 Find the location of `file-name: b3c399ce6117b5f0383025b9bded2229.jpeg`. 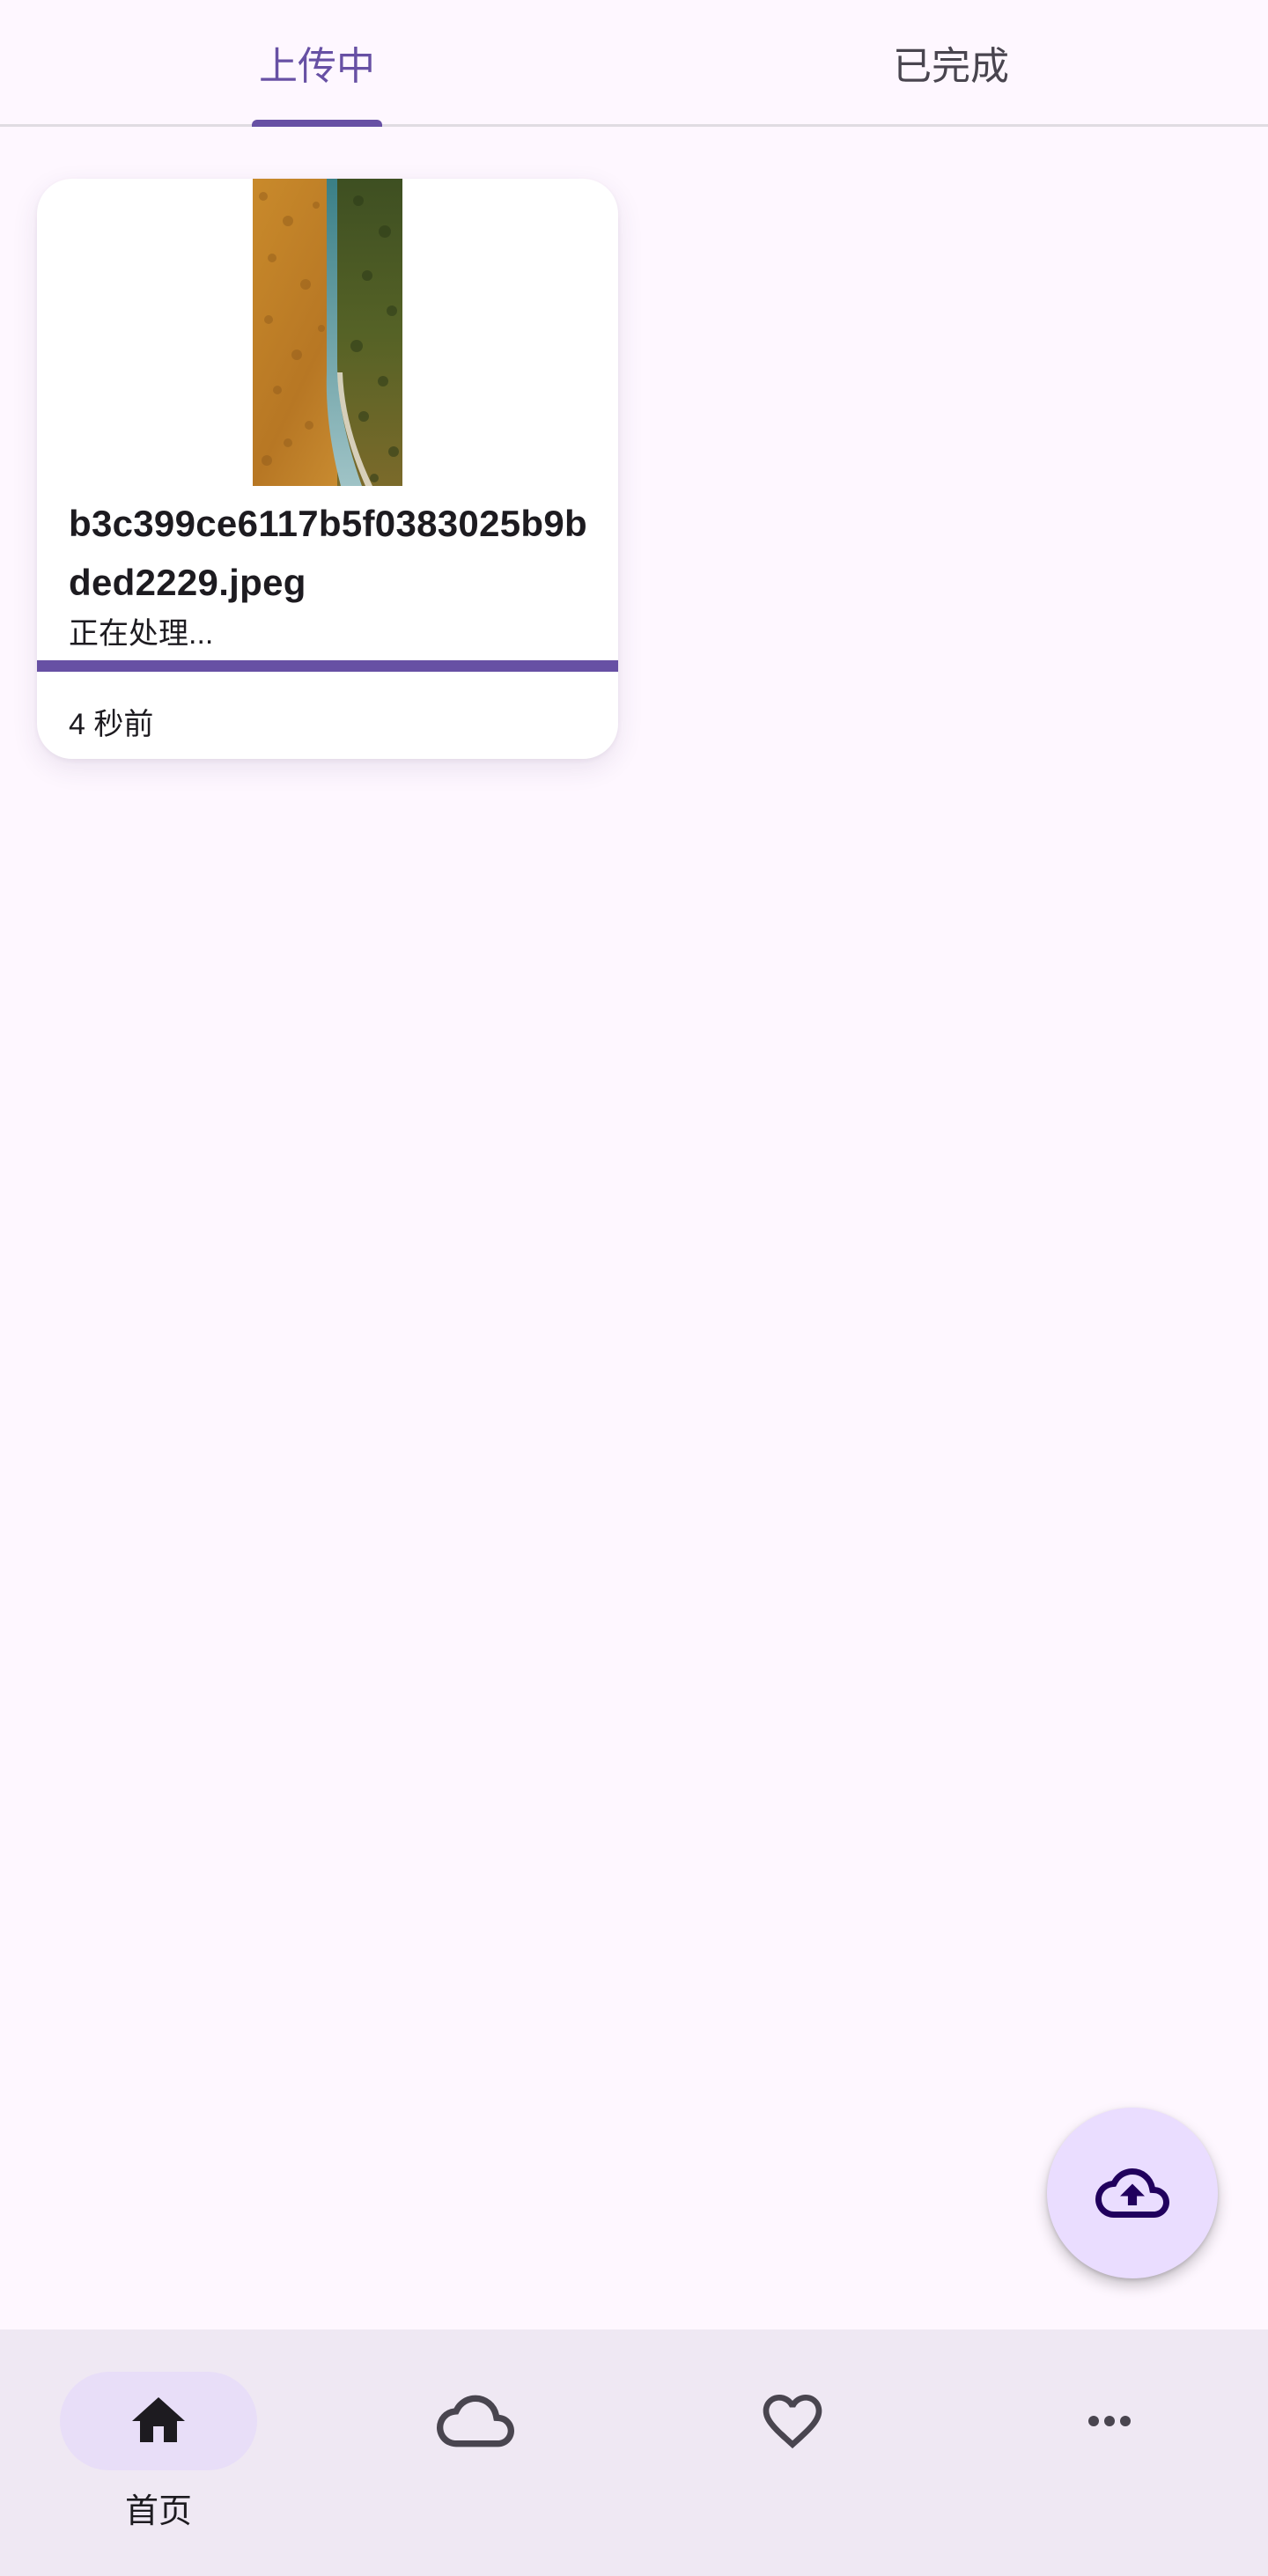

file-name: b3c399ce6117b5f0383025b9bded2229.jpeg is located at coordinates (328, 553).